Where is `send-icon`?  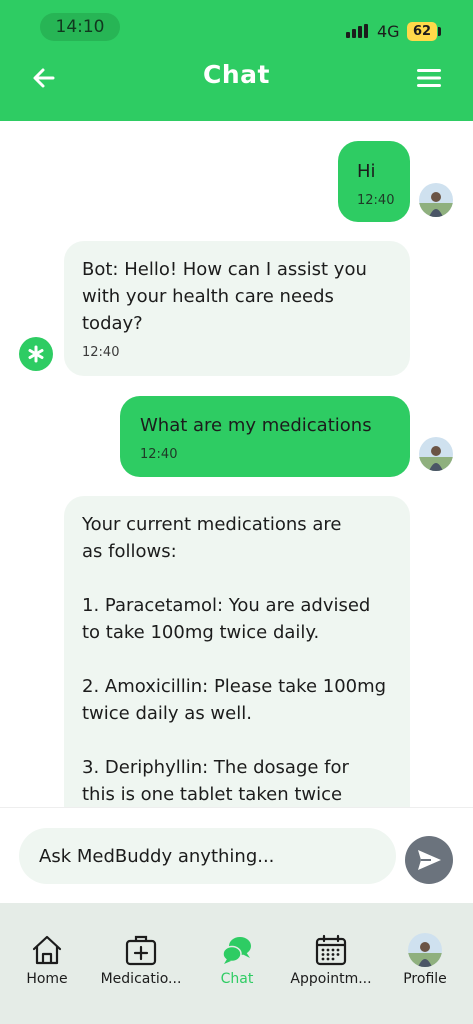 send-icon is located at coordinates (429, 860).